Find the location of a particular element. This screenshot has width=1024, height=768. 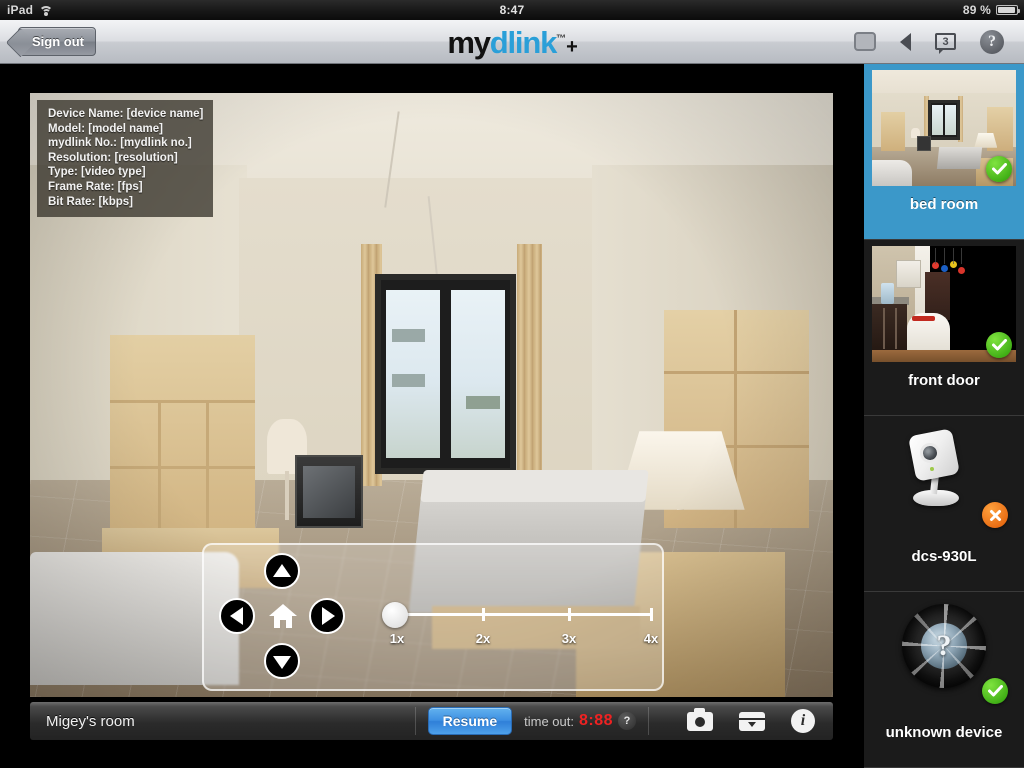

left-arrow-icon is located at coordinates (236, 616).